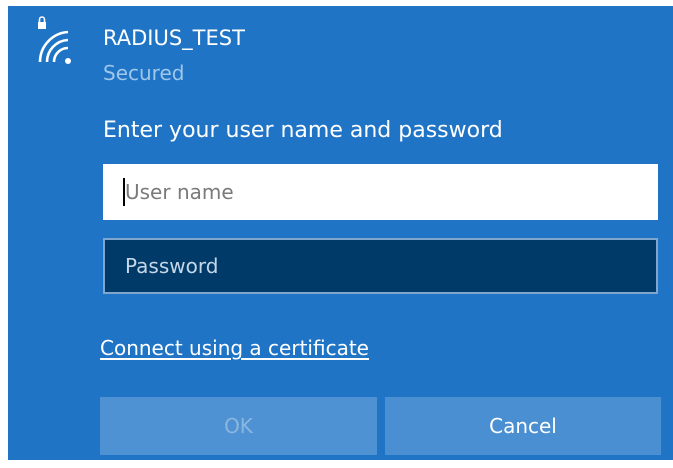 Image resolution: width=673 pixels, height=468 pixels. I want to click on username-input, so click(380, 192).